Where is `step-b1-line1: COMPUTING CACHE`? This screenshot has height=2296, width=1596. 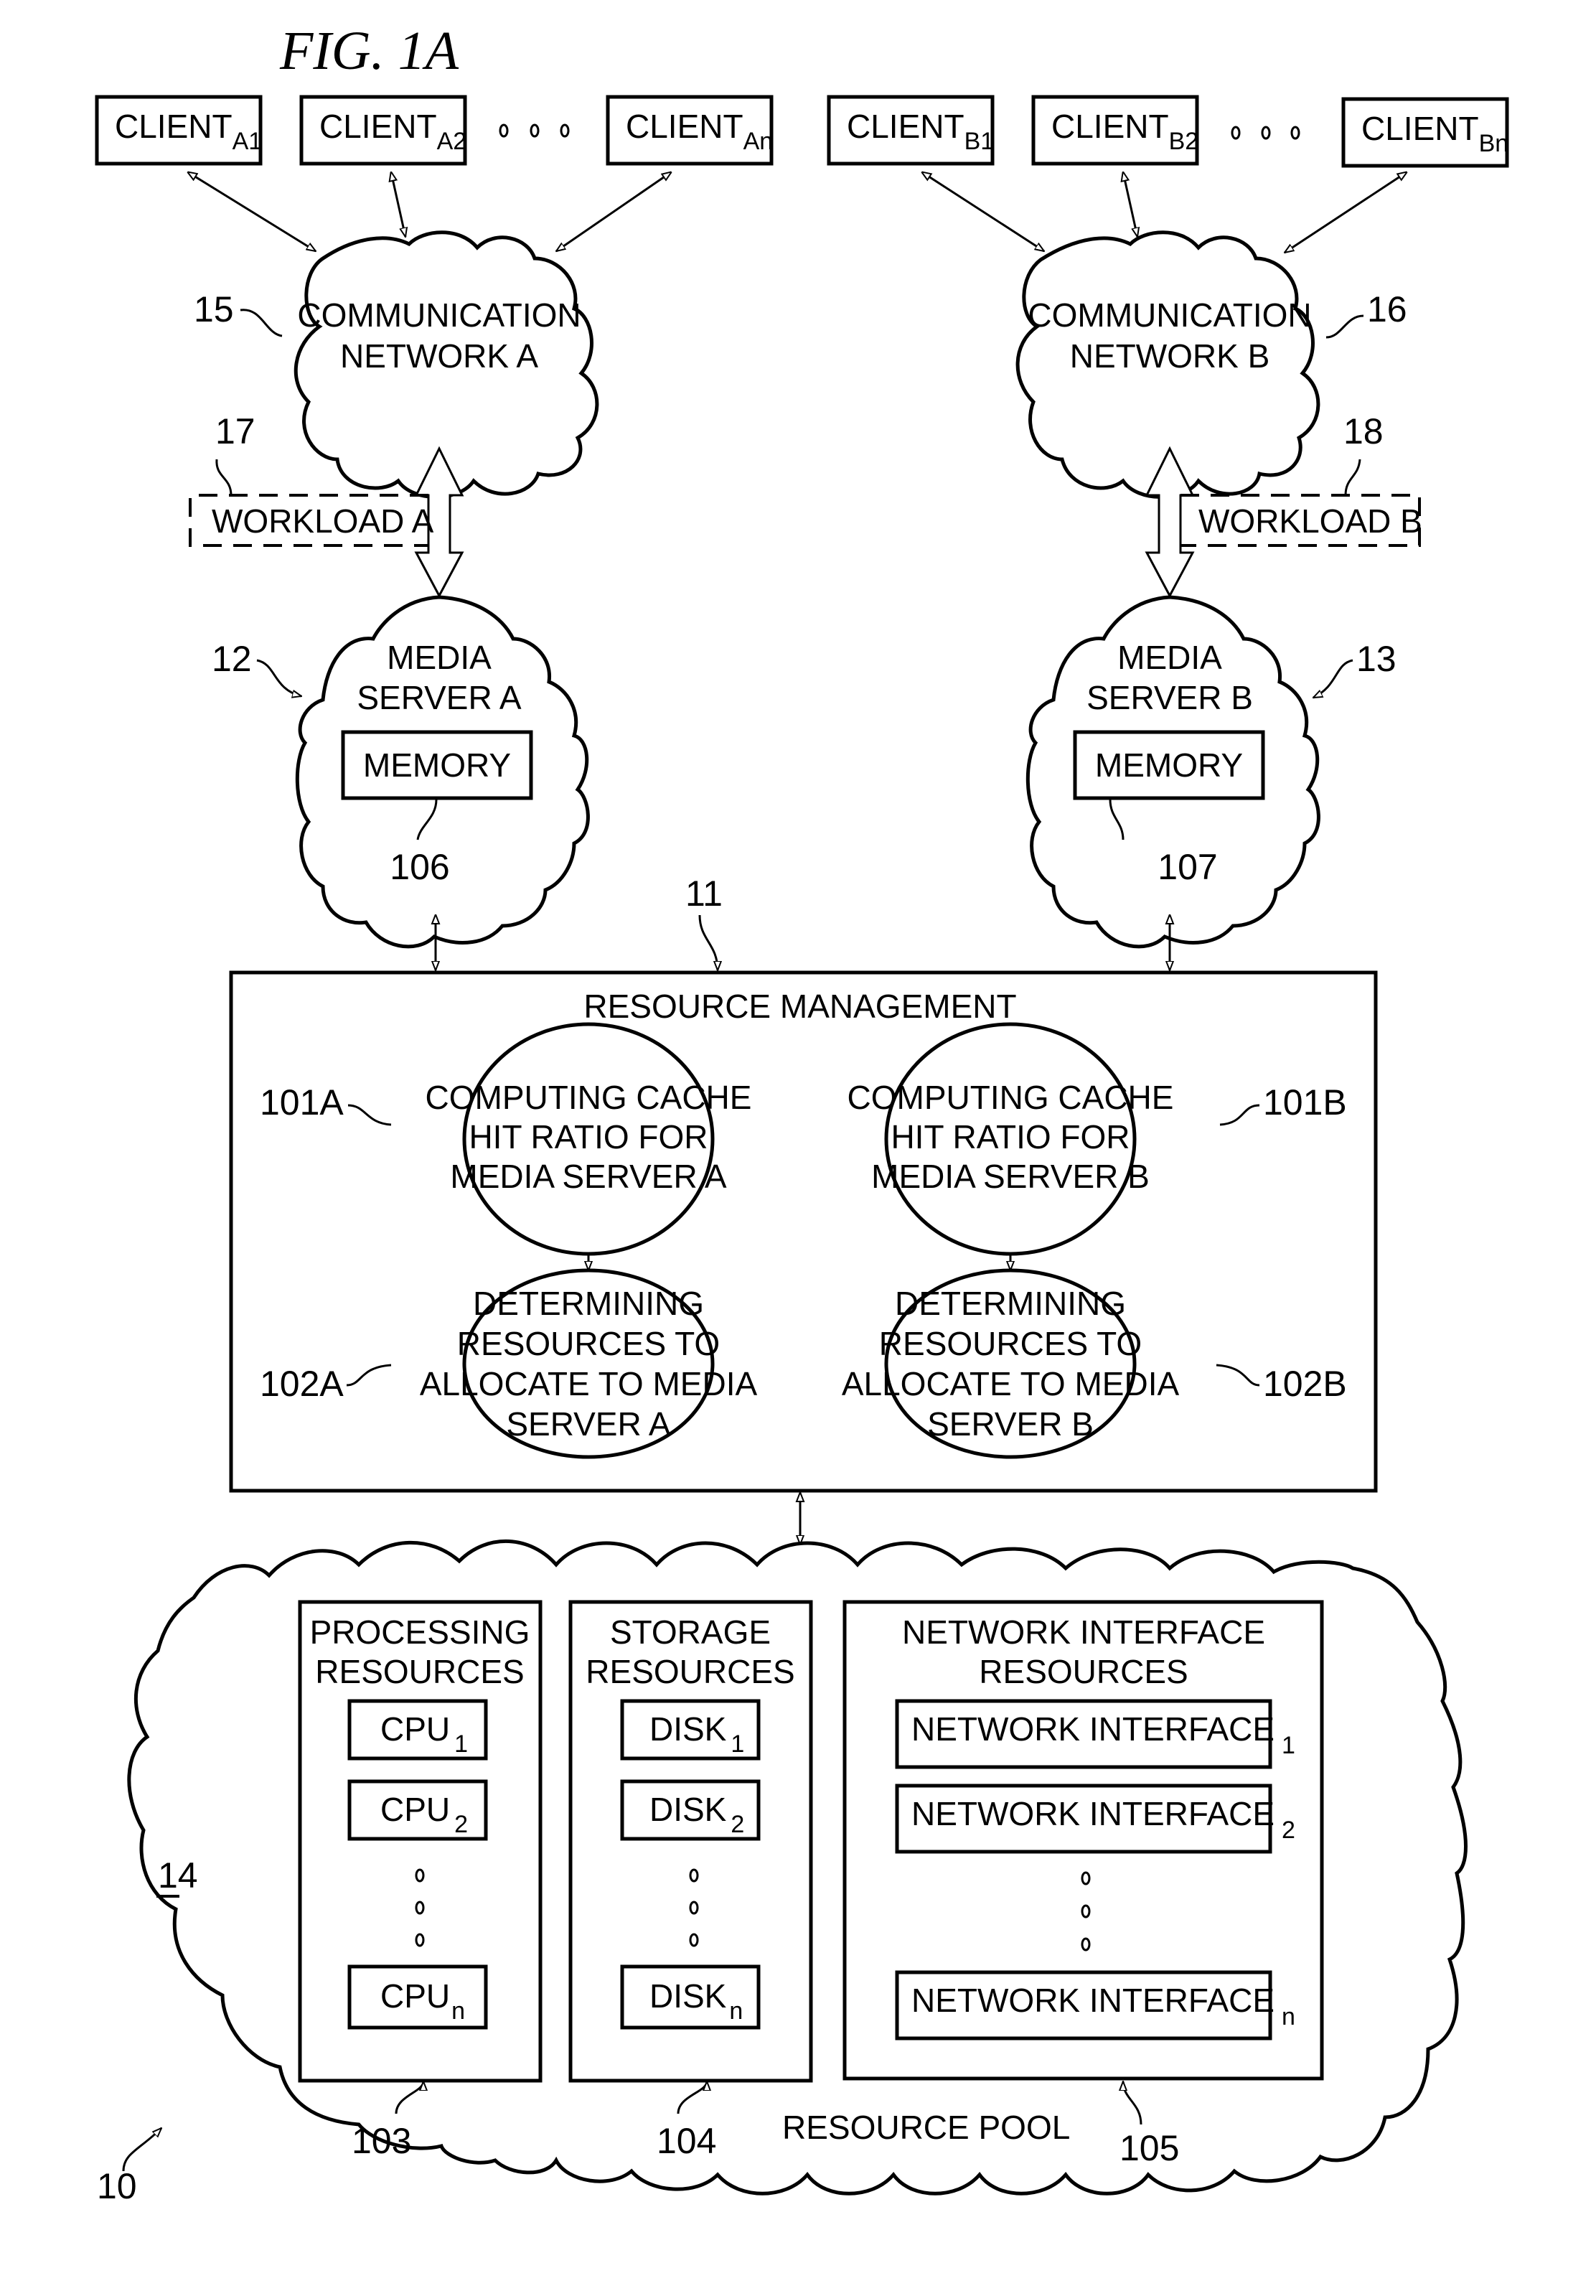 step-b1-line1: COMPUTING CACHE is located at coordinates (1011, 1097).